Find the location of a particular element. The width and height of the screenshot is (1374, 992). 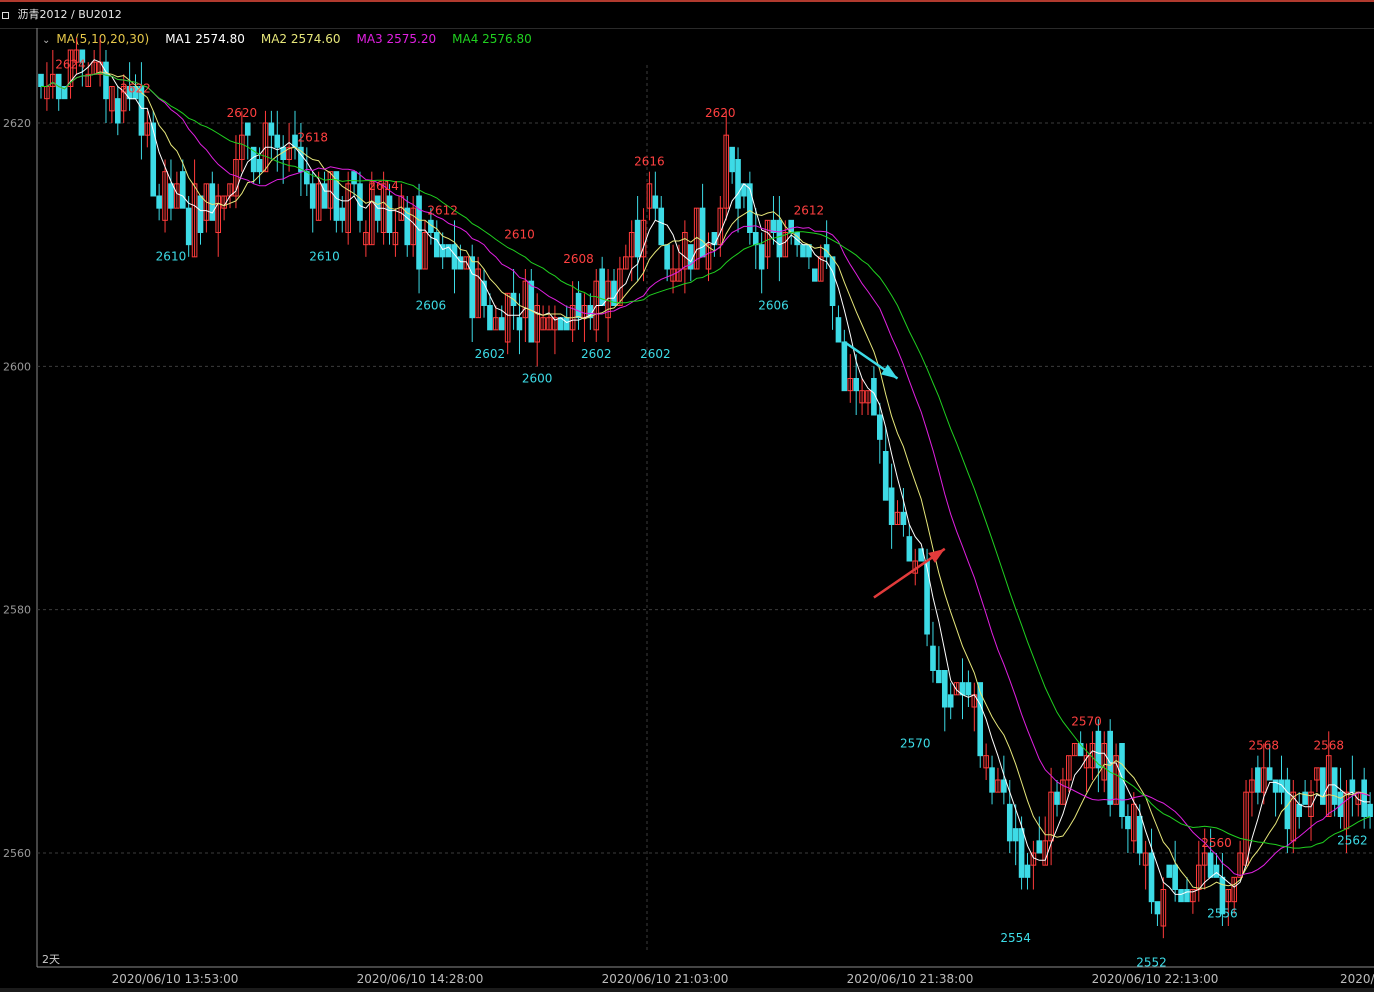

high-annotation: 2622 is located at coordinates (135, 89).